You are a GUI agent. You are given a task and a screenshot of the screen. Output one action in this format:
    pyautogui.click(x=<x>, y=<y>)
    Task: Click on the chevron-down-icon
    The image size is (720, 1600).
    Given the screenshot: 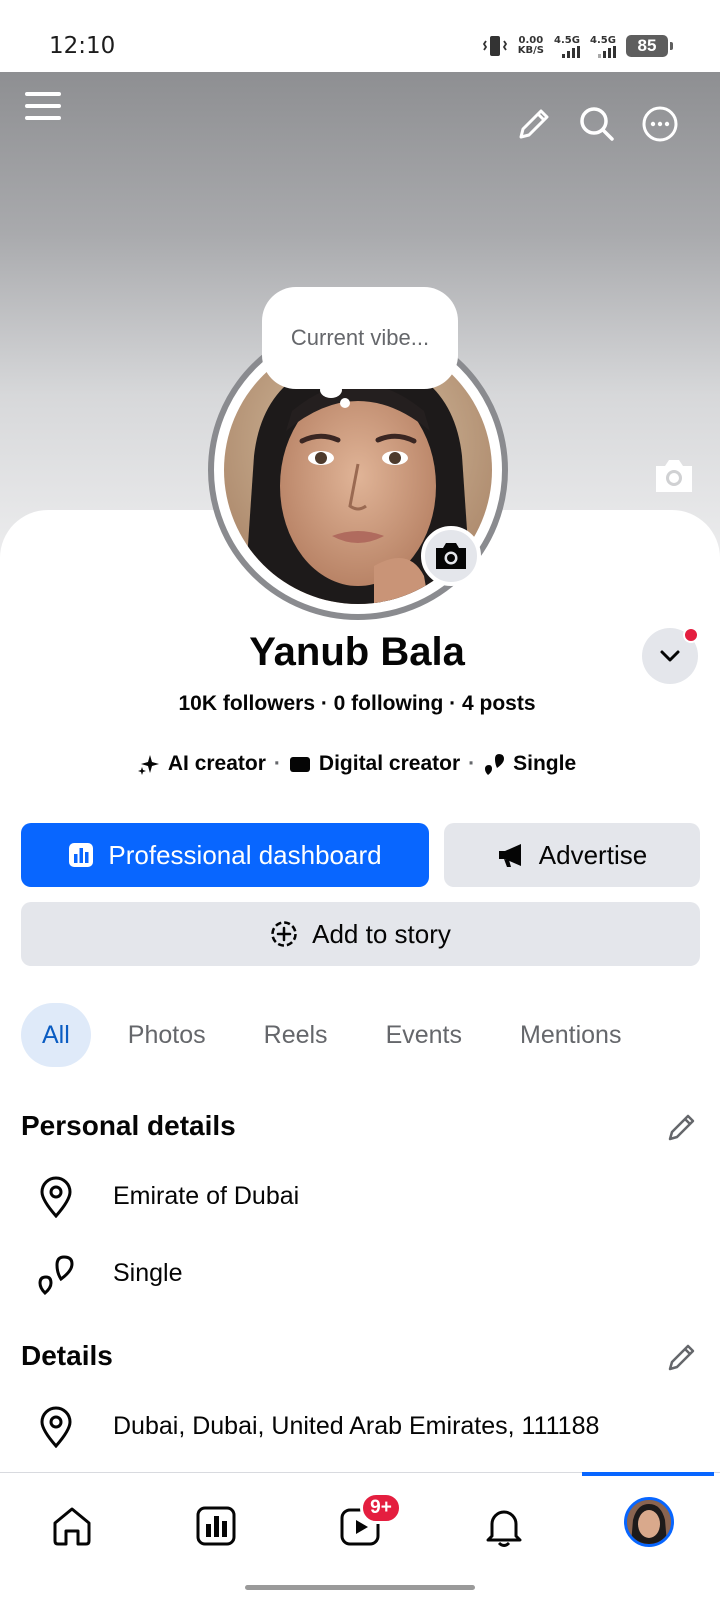 What is the action you would take?
    pyautogui.click(x=670, y=656)
    